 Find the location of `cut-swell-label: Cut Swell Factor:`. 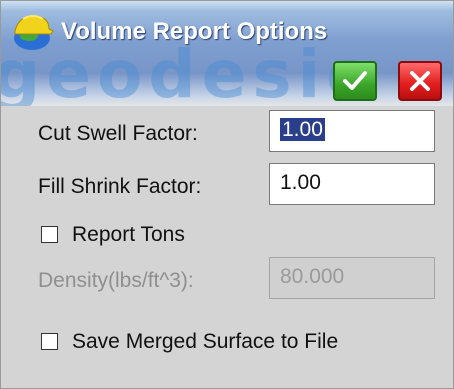

cut-swell-label: Cut Swell Factor: is located at coordinates (118, 133).